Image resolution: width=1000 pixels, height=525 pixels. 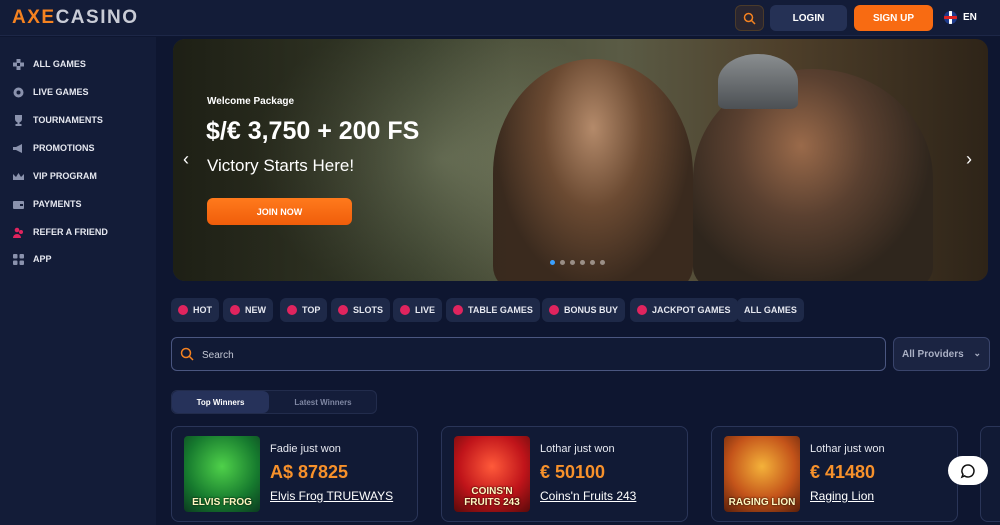 What do you see at coordinates (70, 232) in the screenshot?
I see `sidebar-item-label: REFER A FRIEND` at bounding box center [70, 232].